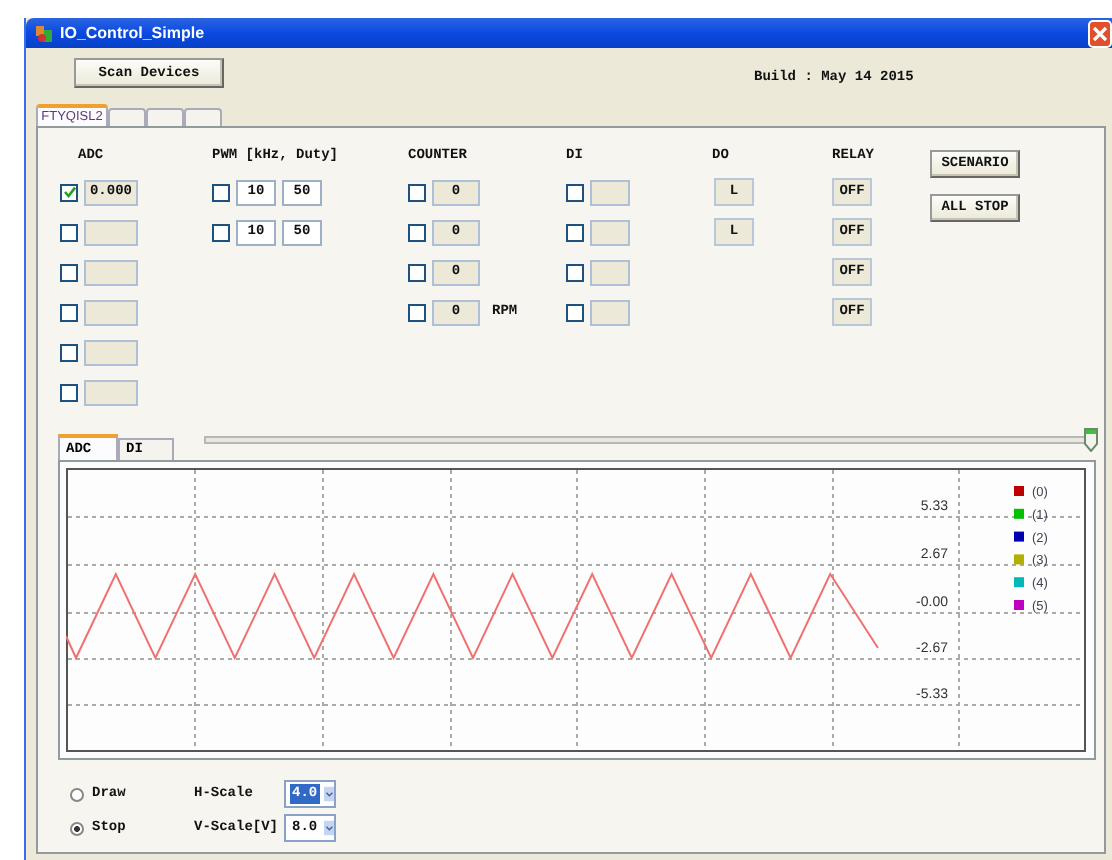  I want to click on window-title: IO_Control_Simple, so click(132, 33).